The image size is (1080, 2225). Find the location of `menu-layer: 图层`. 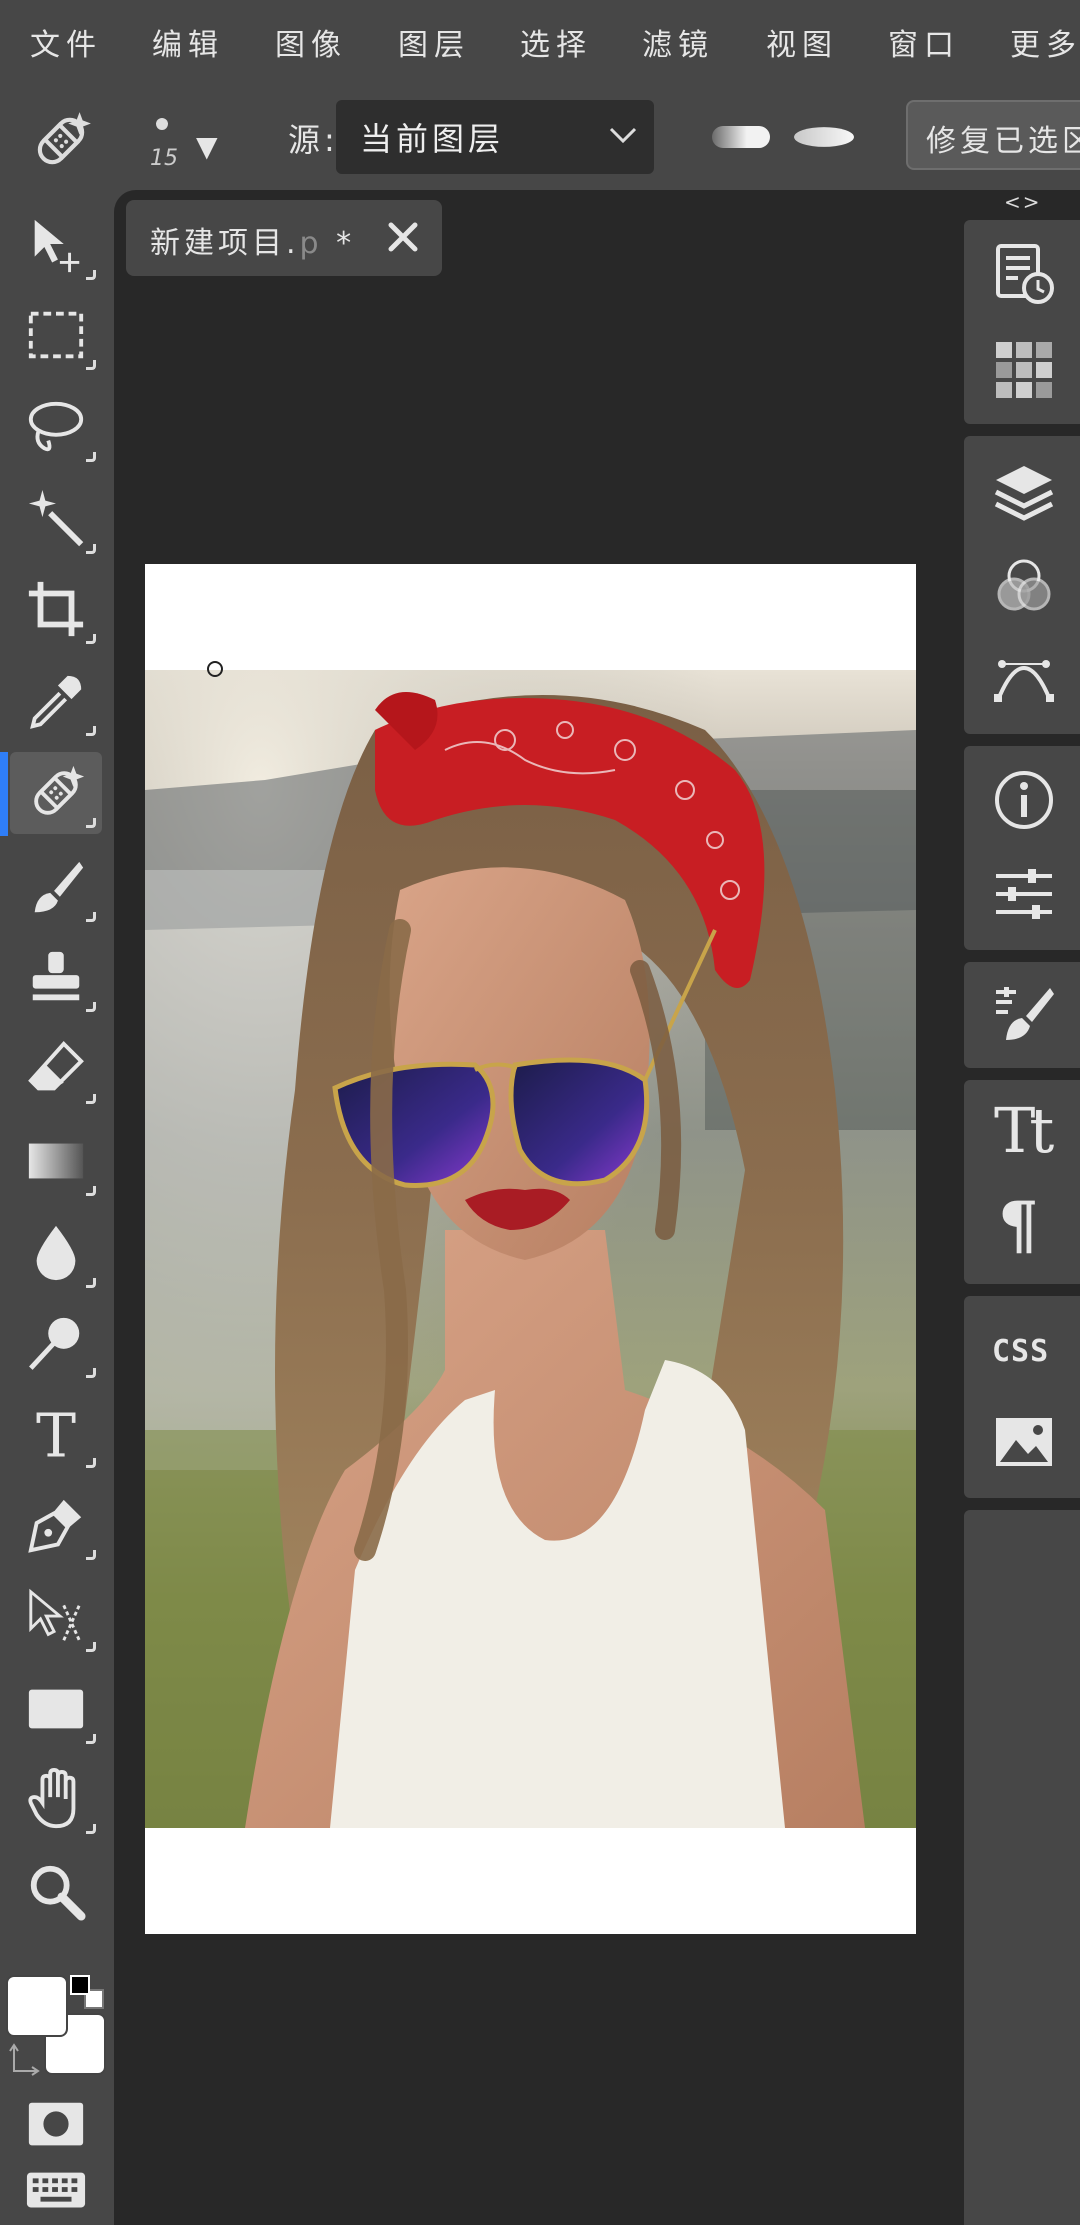

menu-layer: 图层 is located at coordinates (434, 42).